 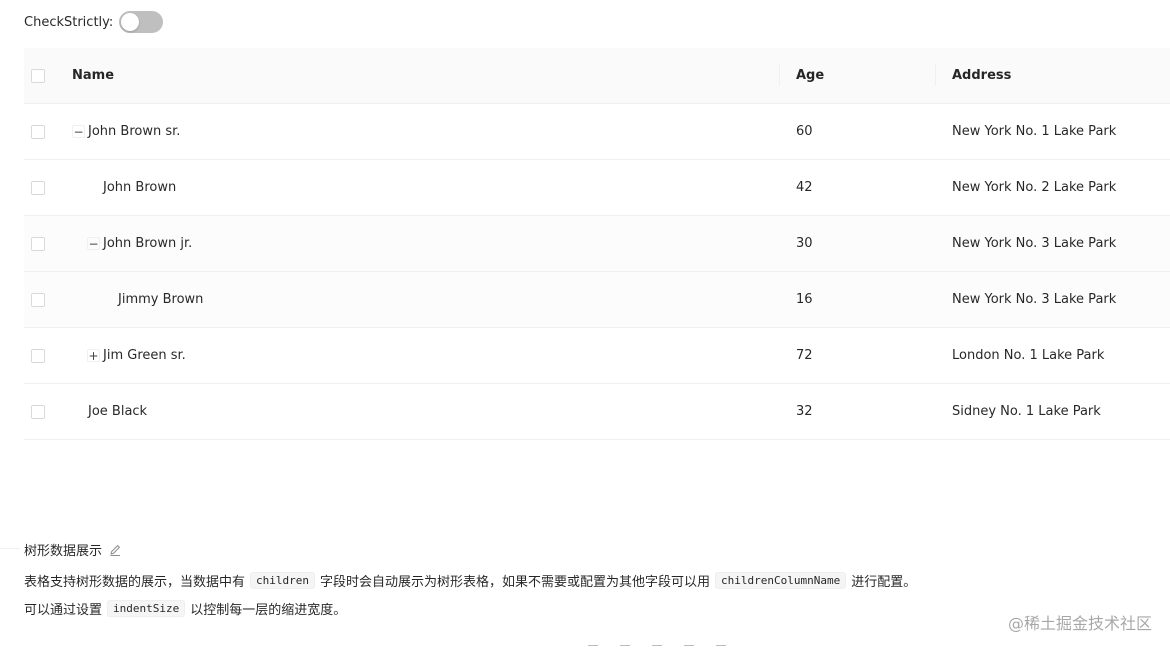 What do you see at coordinates (134, 131) in the screenshot?
I see `row-name: John Brown sr.` at bounding box center [134, 131].